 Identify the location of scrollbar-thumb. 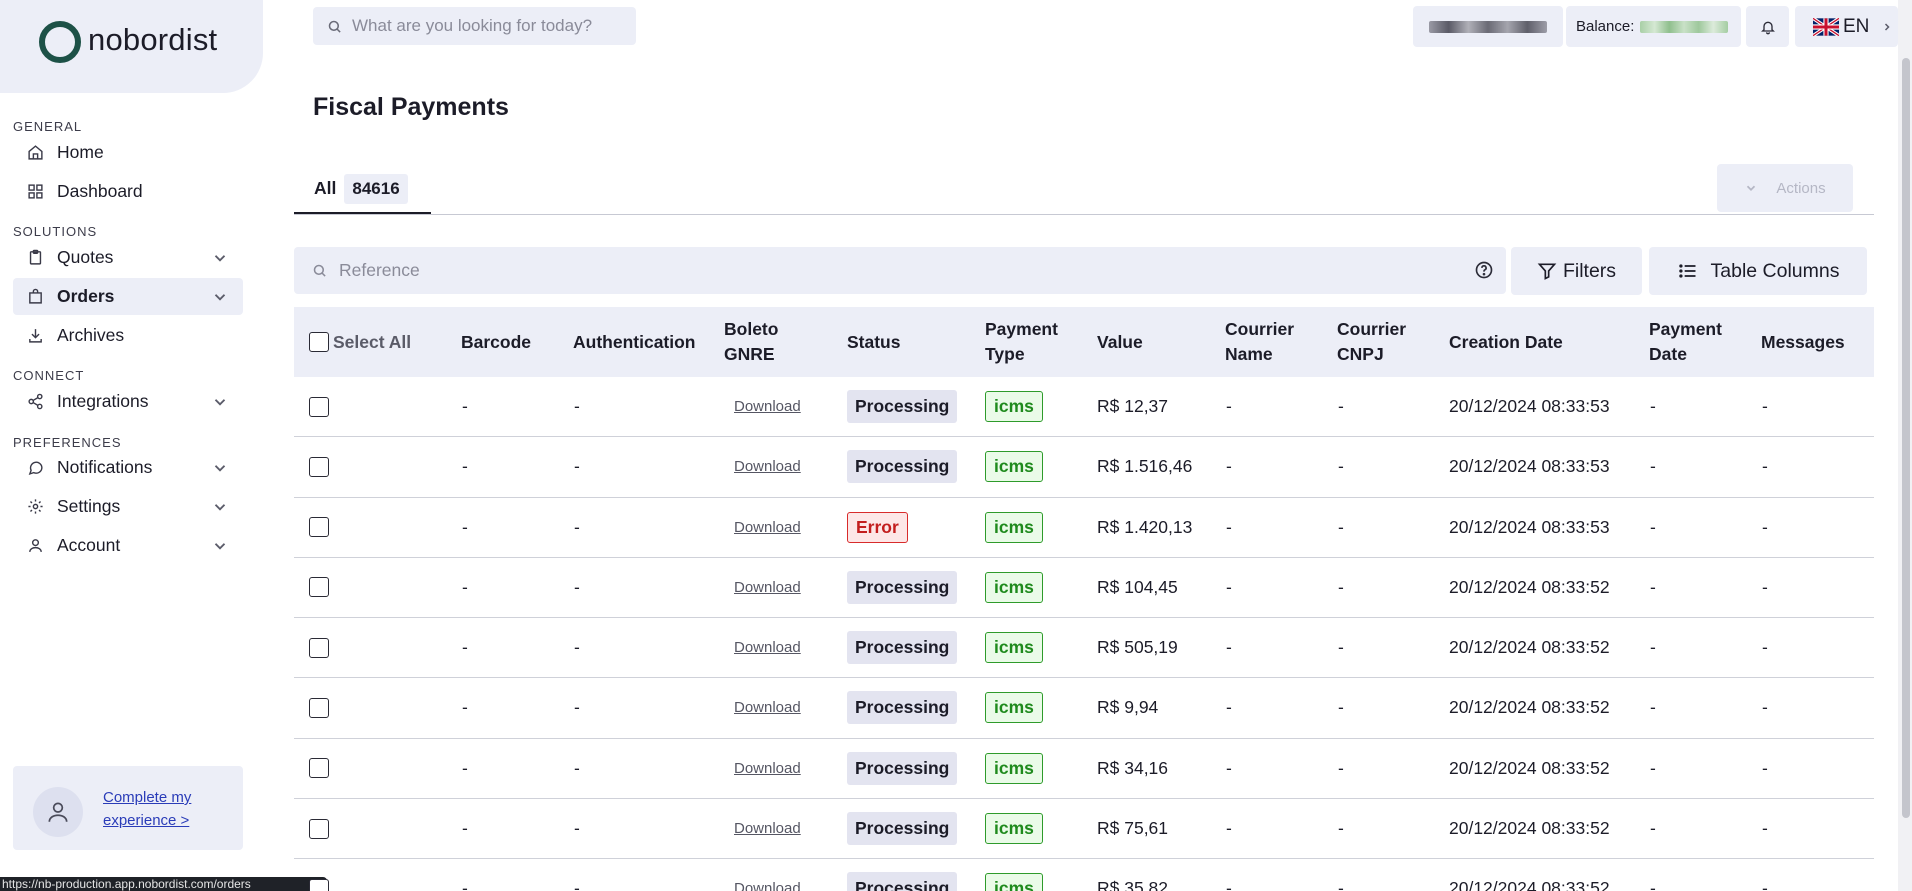
(1906, 438).